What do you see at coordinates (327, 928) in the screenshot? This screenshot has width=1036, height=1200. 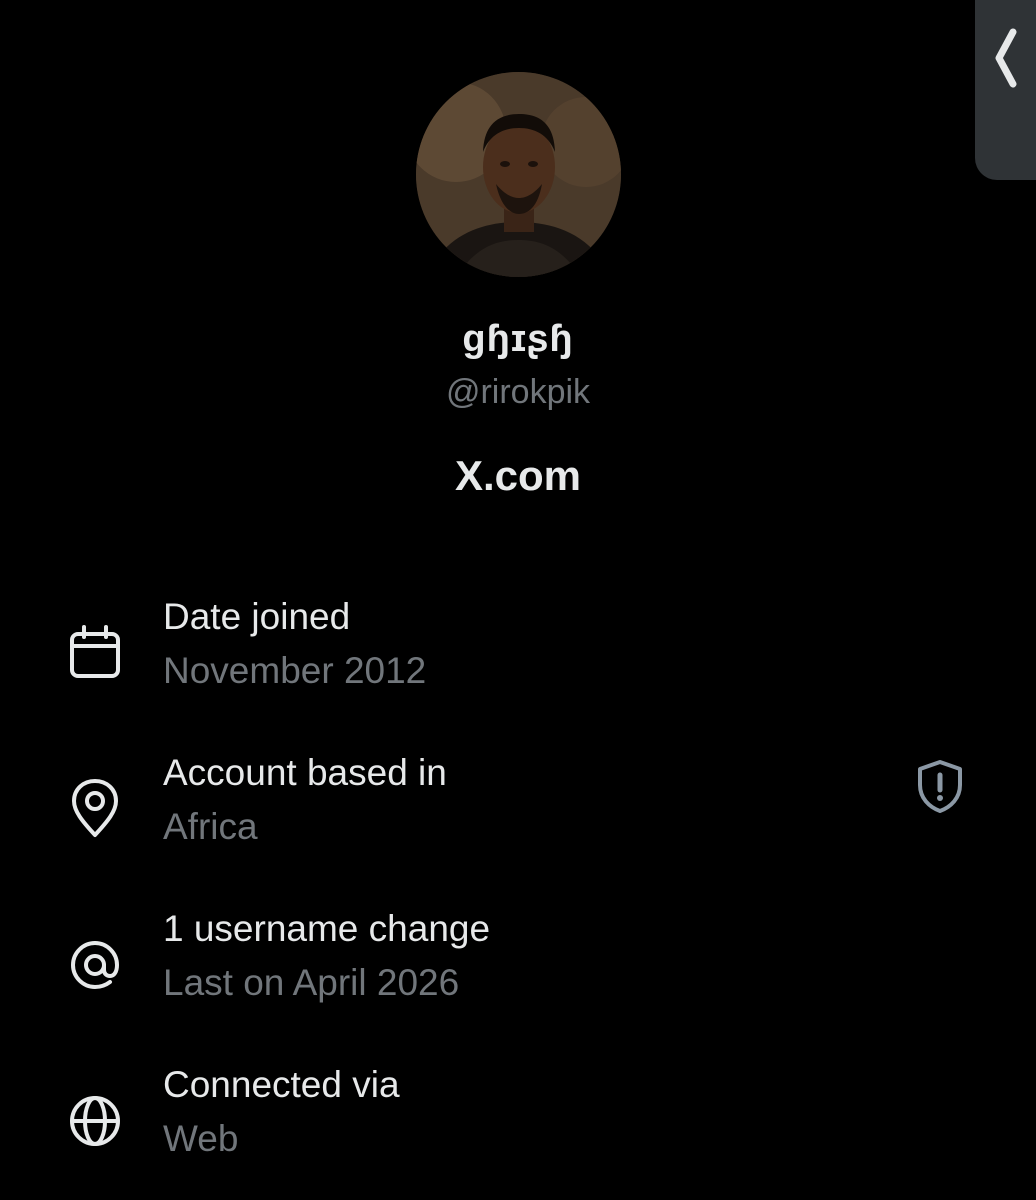 I see `info-title: 1 username change` at bounding box center [327, 928].